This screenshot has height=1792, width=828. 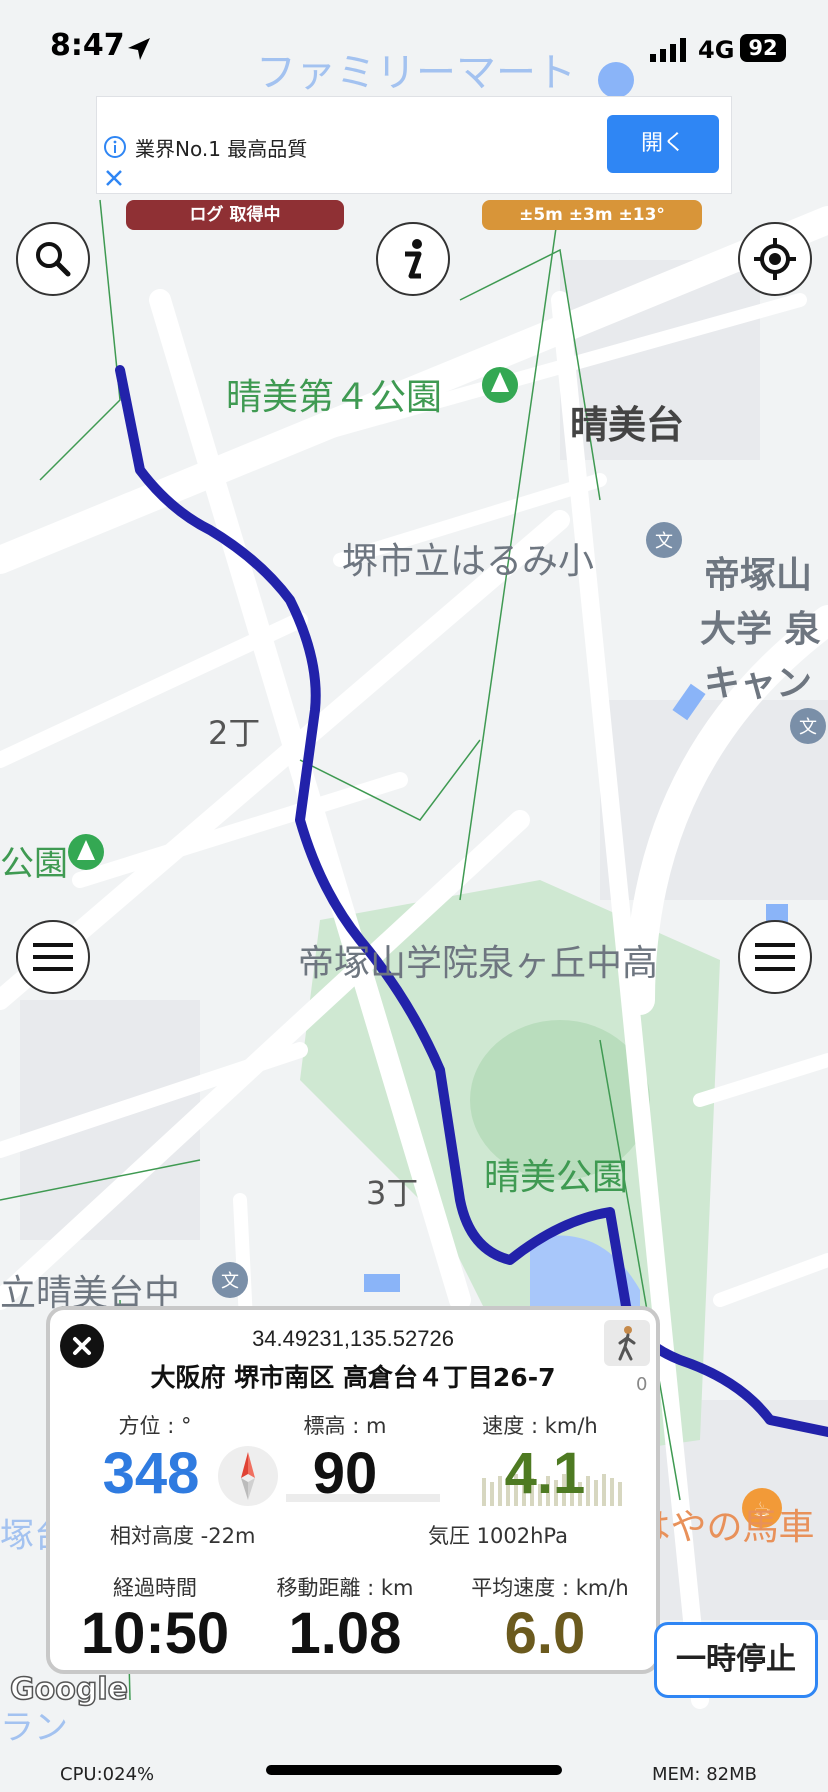 What do you see at coordinates (34, 864) in the screenshot?
I see `map-label-park-left: 公園` at bounding box center [34, 864].